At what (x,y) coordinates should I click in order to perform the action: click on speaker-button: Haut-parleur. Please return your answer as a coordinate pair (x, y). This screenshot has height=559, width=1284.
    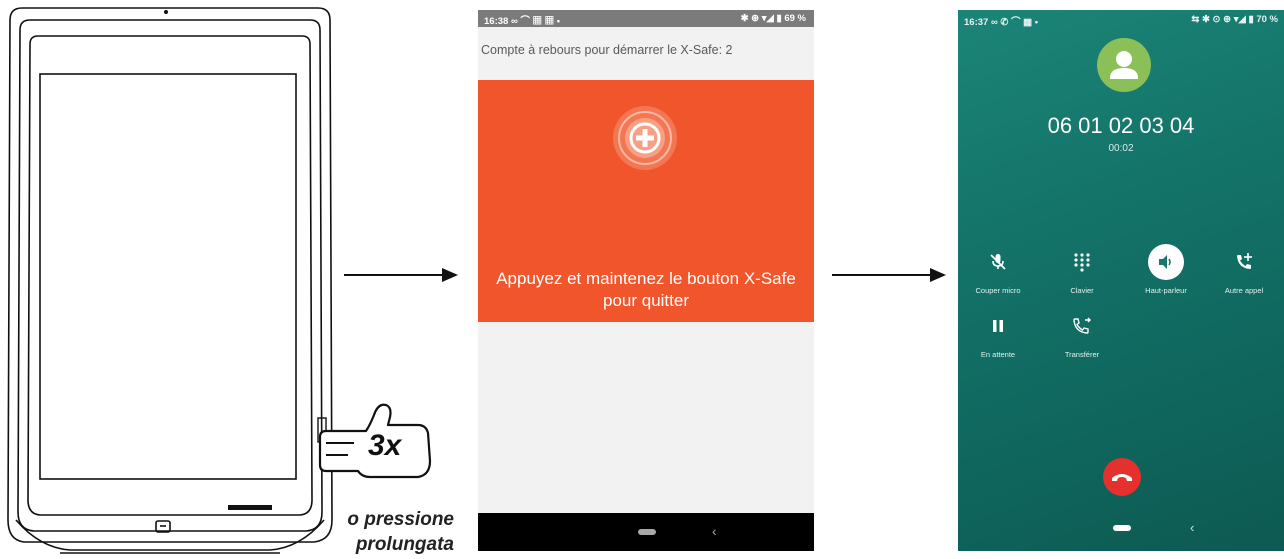
    Looking at the image, I should click on (1166, 269).